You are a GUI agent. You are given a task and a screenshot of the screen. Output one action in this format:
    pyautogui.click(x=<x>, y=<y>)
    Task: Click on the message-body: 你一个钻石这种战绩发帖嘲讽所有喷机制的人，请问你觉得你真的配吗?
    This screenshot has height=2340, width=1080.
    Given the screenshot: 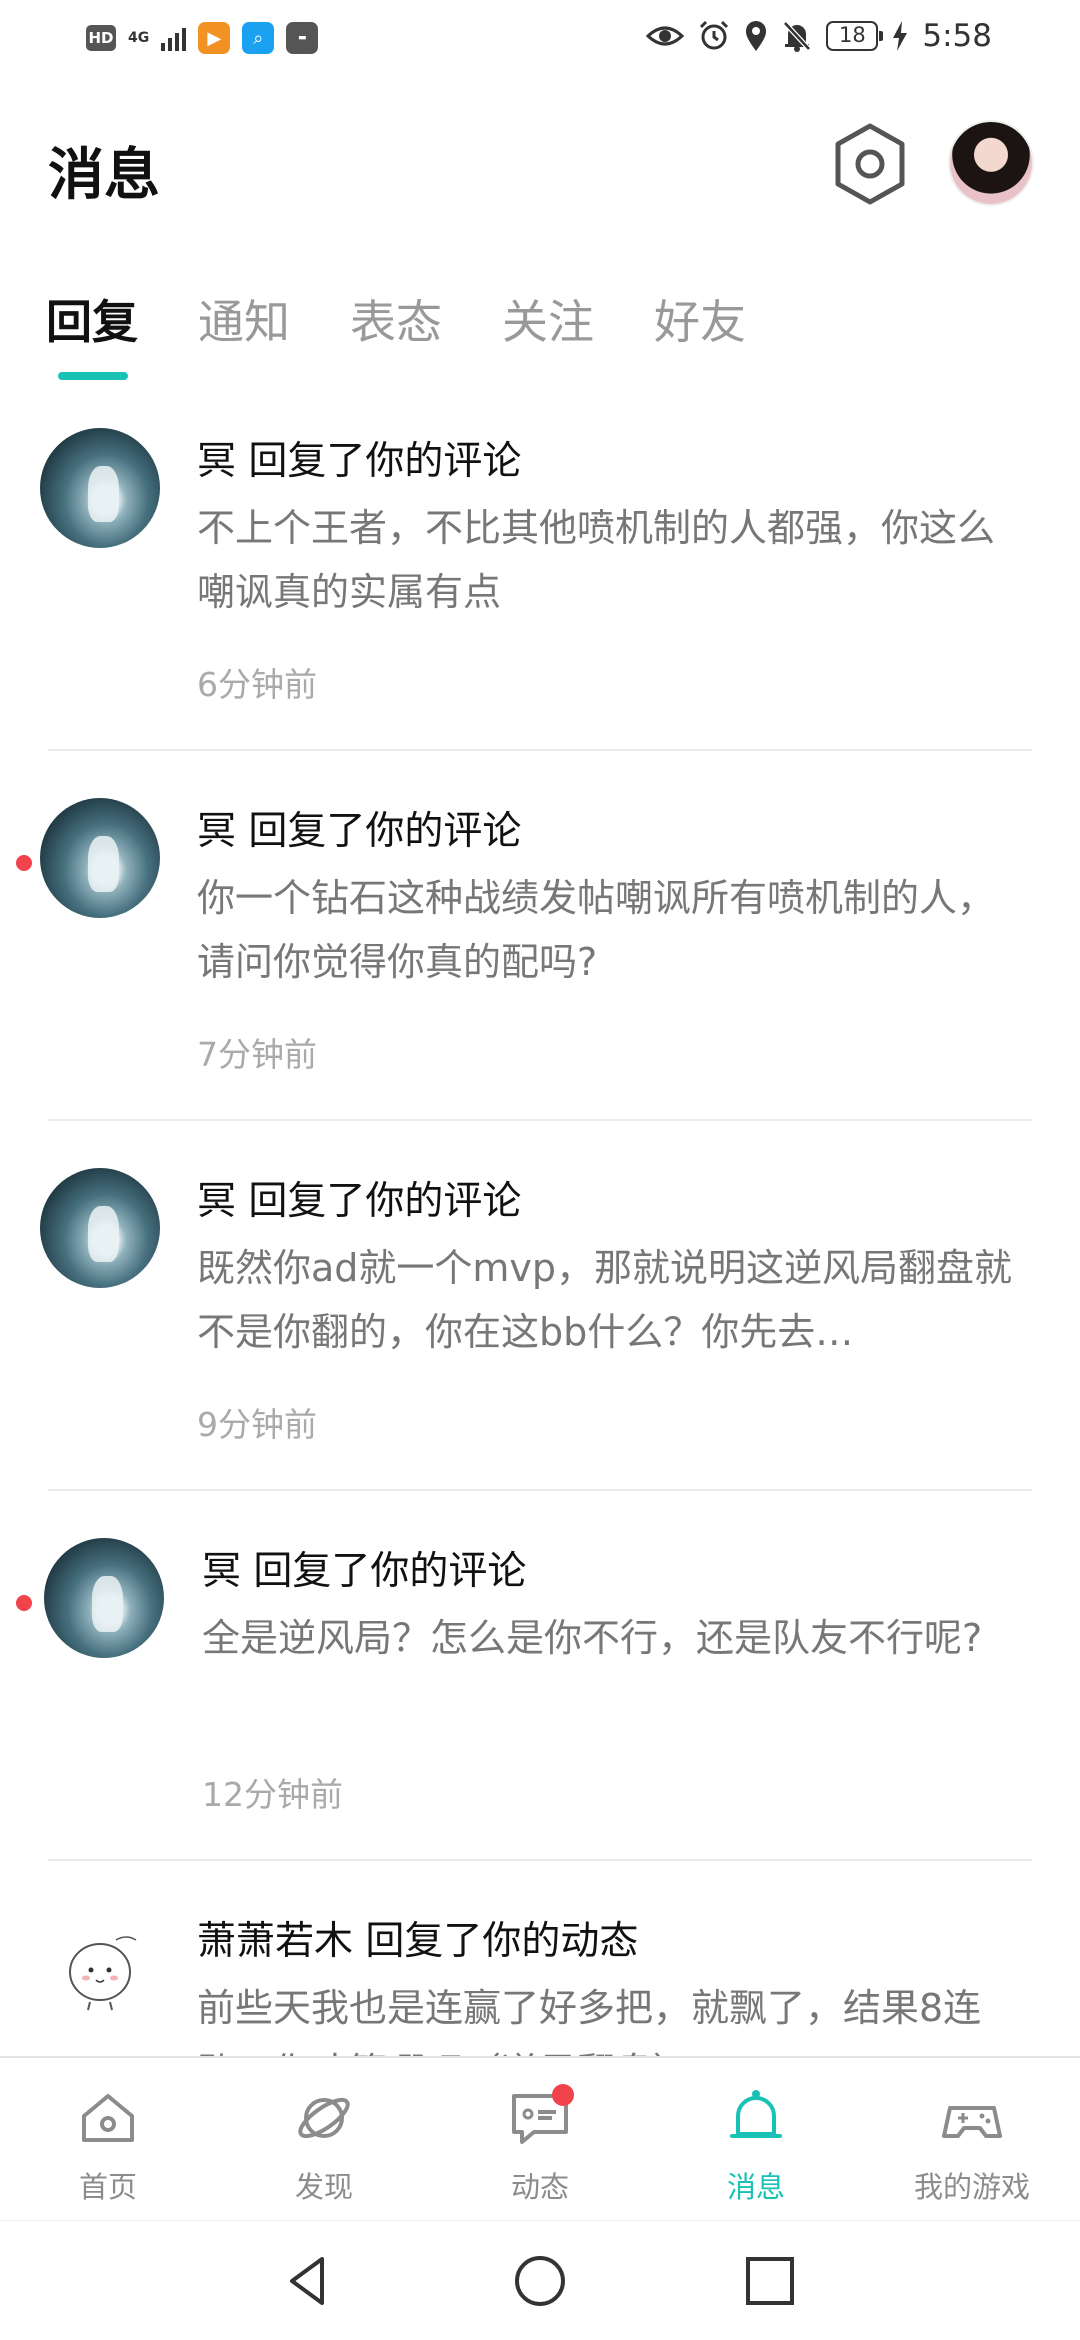 What is the action you would take?
    pyautogui.click(x=596, y=930)
    